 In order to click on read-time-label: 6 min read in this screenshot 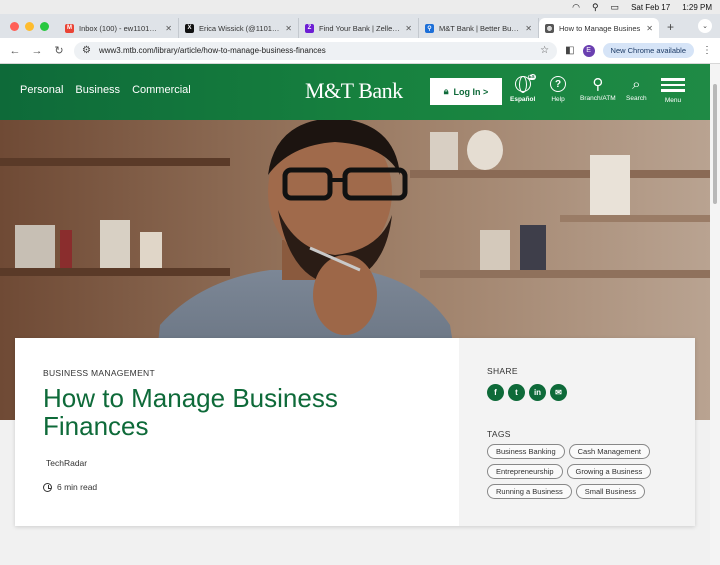, I will do `click(77, 487)`.